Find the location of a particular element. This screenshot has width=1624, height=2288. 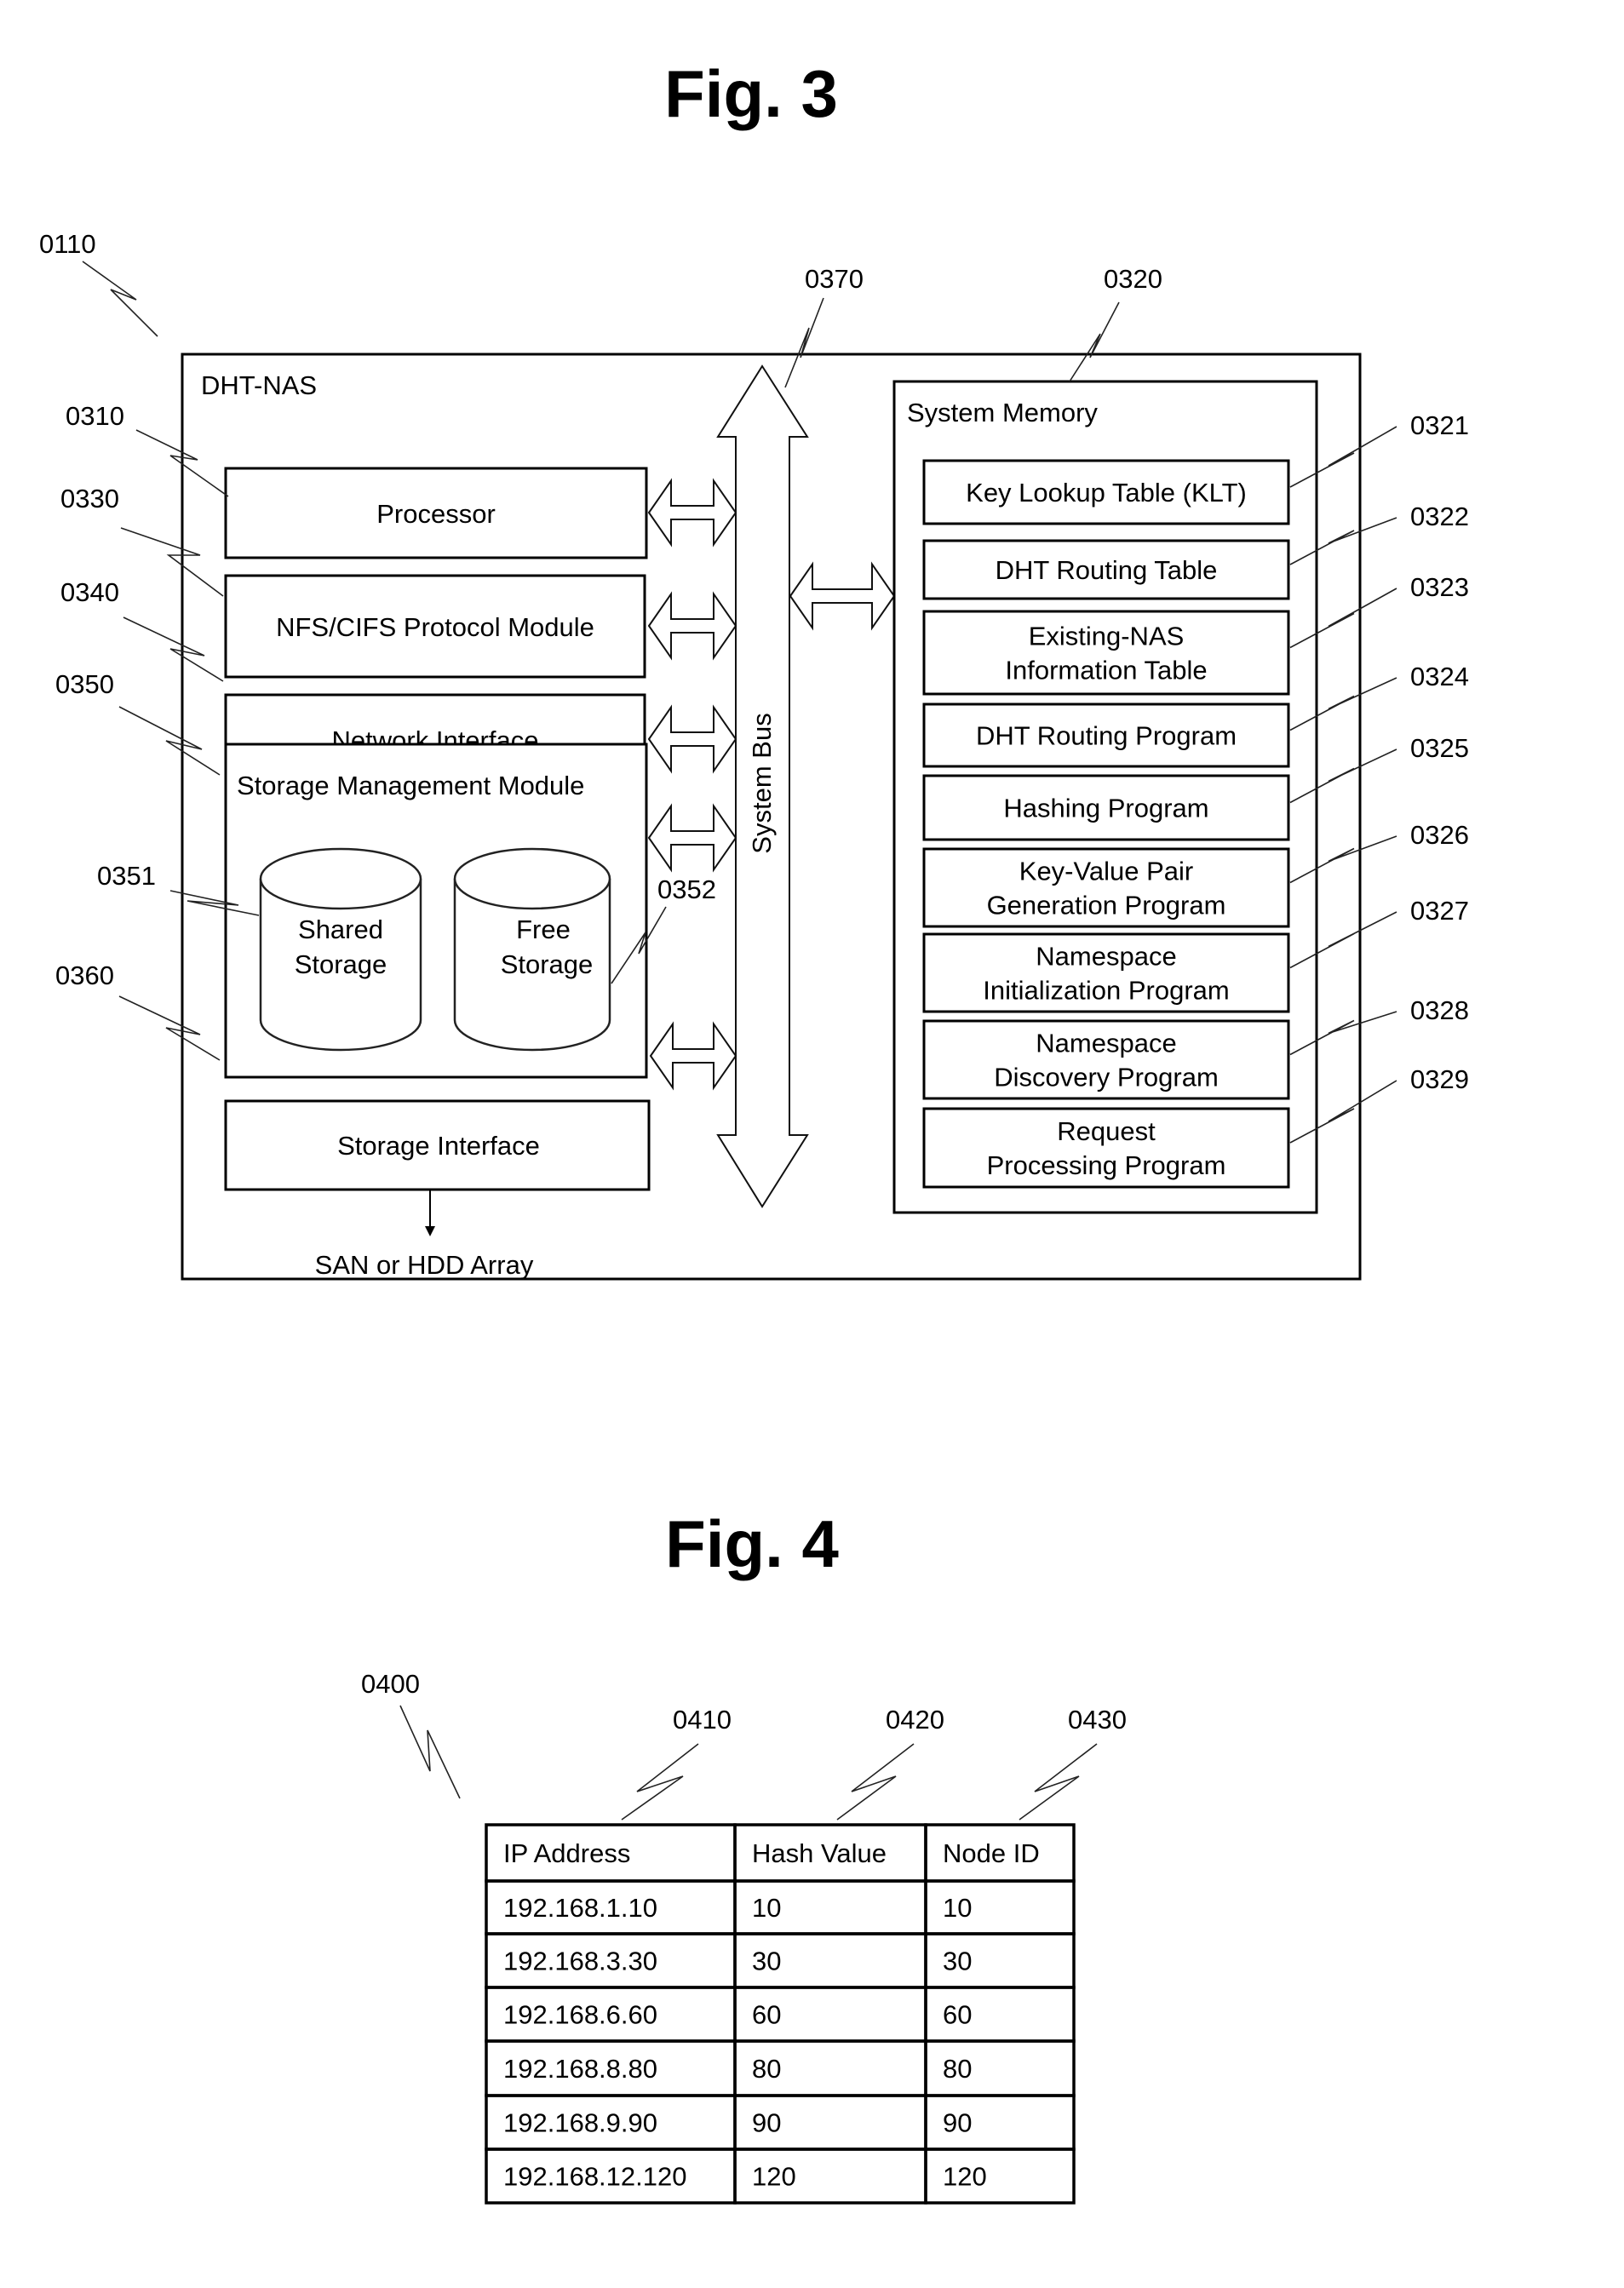

memory-item: DHT Routing Program is located at coordinates (1106, 735).